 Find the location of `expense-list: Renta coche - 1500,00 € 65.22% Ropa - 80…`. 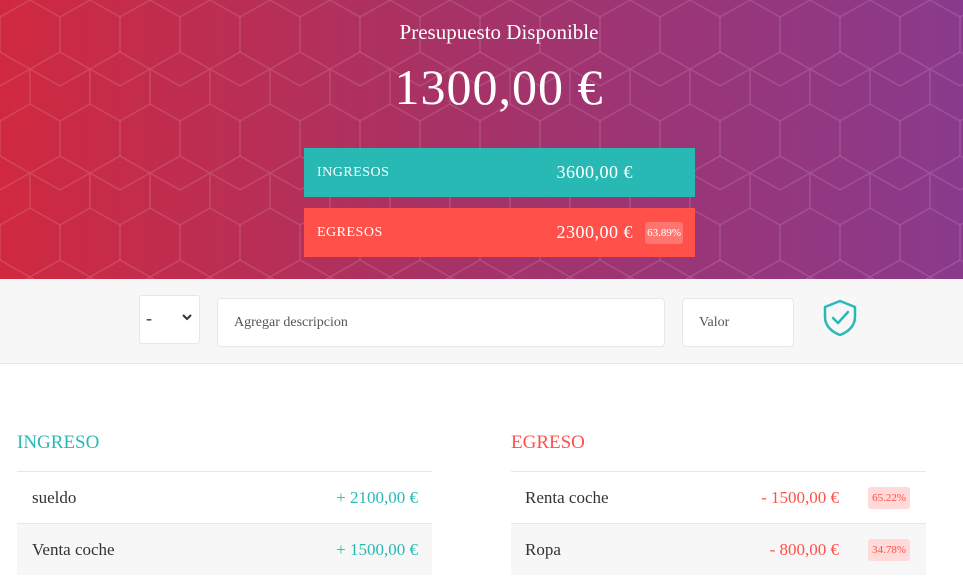

expense-list: Renta coche - 1500,00 € 65.22% Ropa - 80… is located at coordinates (718, 523).